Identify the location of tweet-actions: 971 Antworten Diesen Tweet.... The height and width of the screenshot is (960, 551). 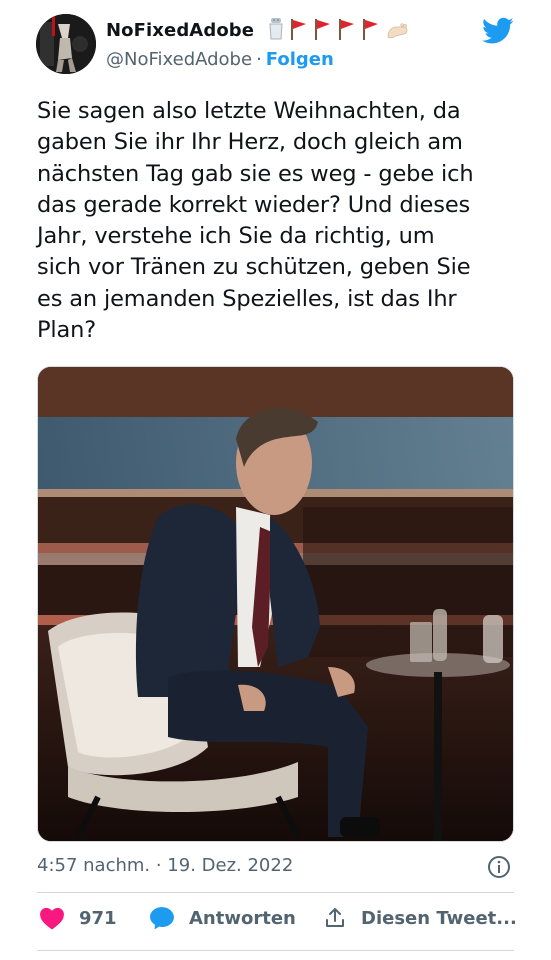
(277, 923).